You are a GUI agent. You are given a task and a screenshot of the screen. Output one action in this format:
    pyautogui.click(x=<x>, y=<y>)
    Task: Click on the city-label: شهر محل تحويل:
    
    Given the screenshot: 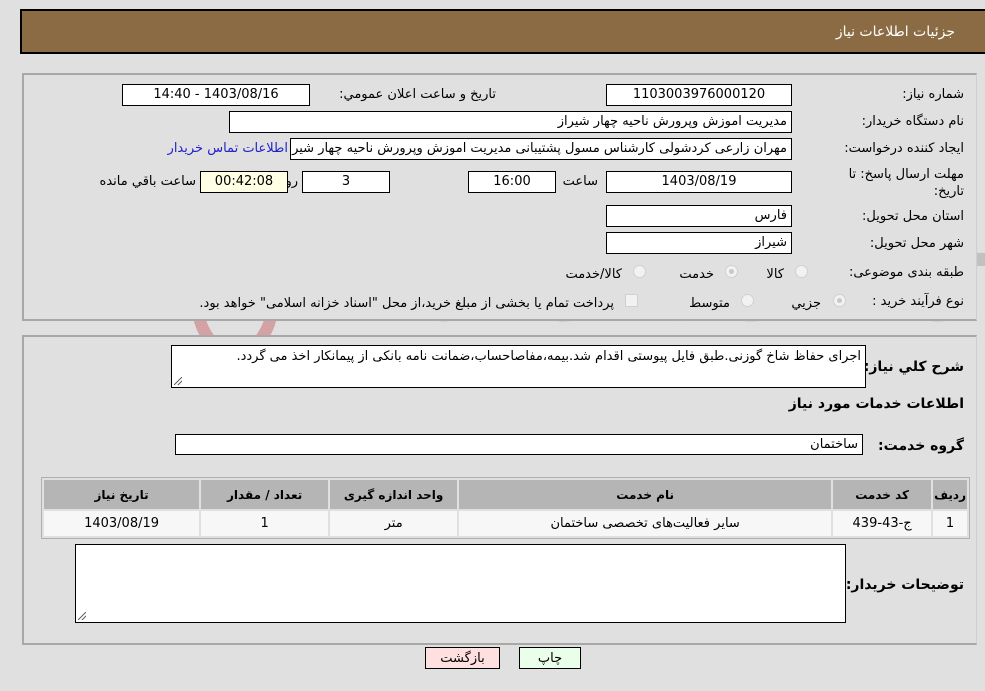 What is the action you would take?
    pyautogui.click(x=916, y=243)
    